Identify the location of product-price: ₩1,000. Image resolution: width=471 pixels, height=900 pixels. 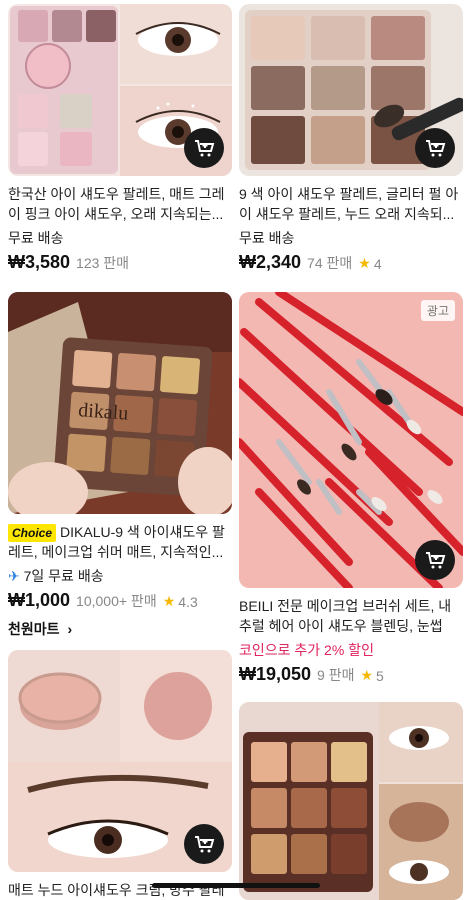
(39, 600).